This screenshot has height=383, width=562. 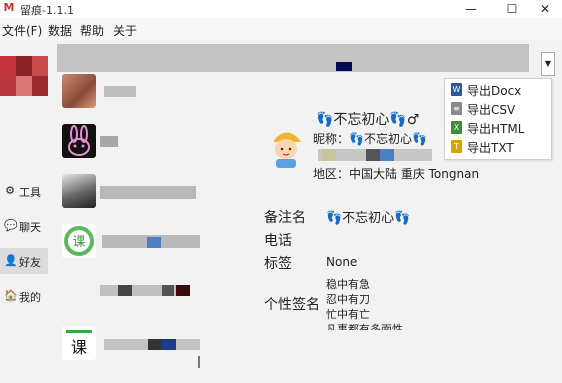 What do you see at coordinates (24, 76) in the screenshot?
I see `user-avatar` at bounding box center [24, 76].